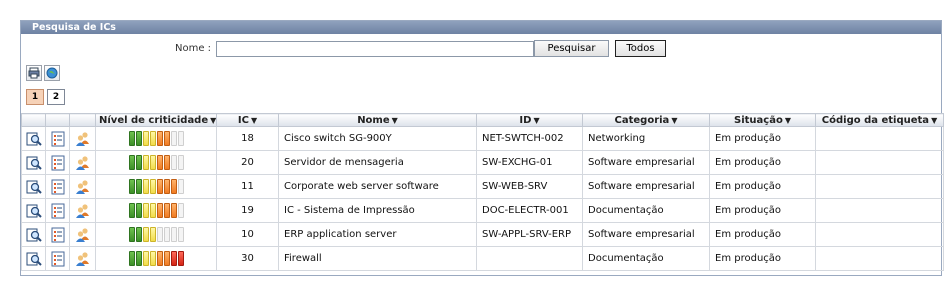 Image resolution: width=947 pixels, height=288 pixels. Describe the element at coordinates (247, 258) in the screenshot. I see `ic-cell: 30` at that location.